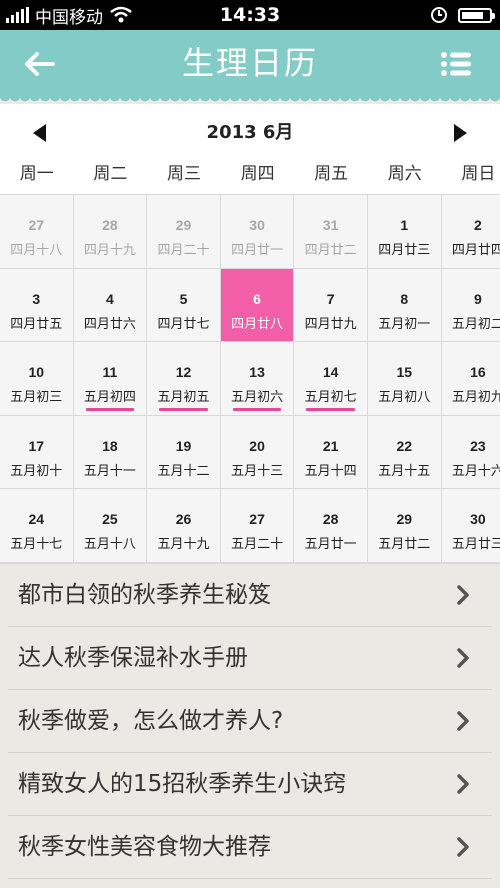  What do you see at coordinates (404, 298) in the screenshot?
I see `day-number: 8` at bounding box center [404, 298].